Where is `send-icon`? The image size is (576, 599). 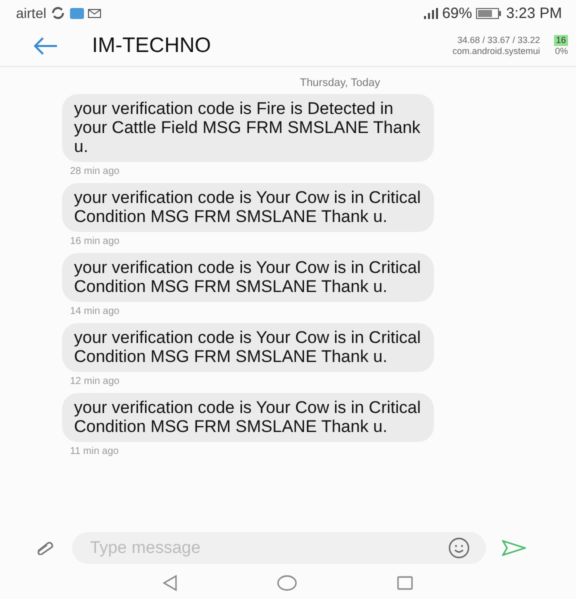 send-icon is located at coordinates (514, 548).